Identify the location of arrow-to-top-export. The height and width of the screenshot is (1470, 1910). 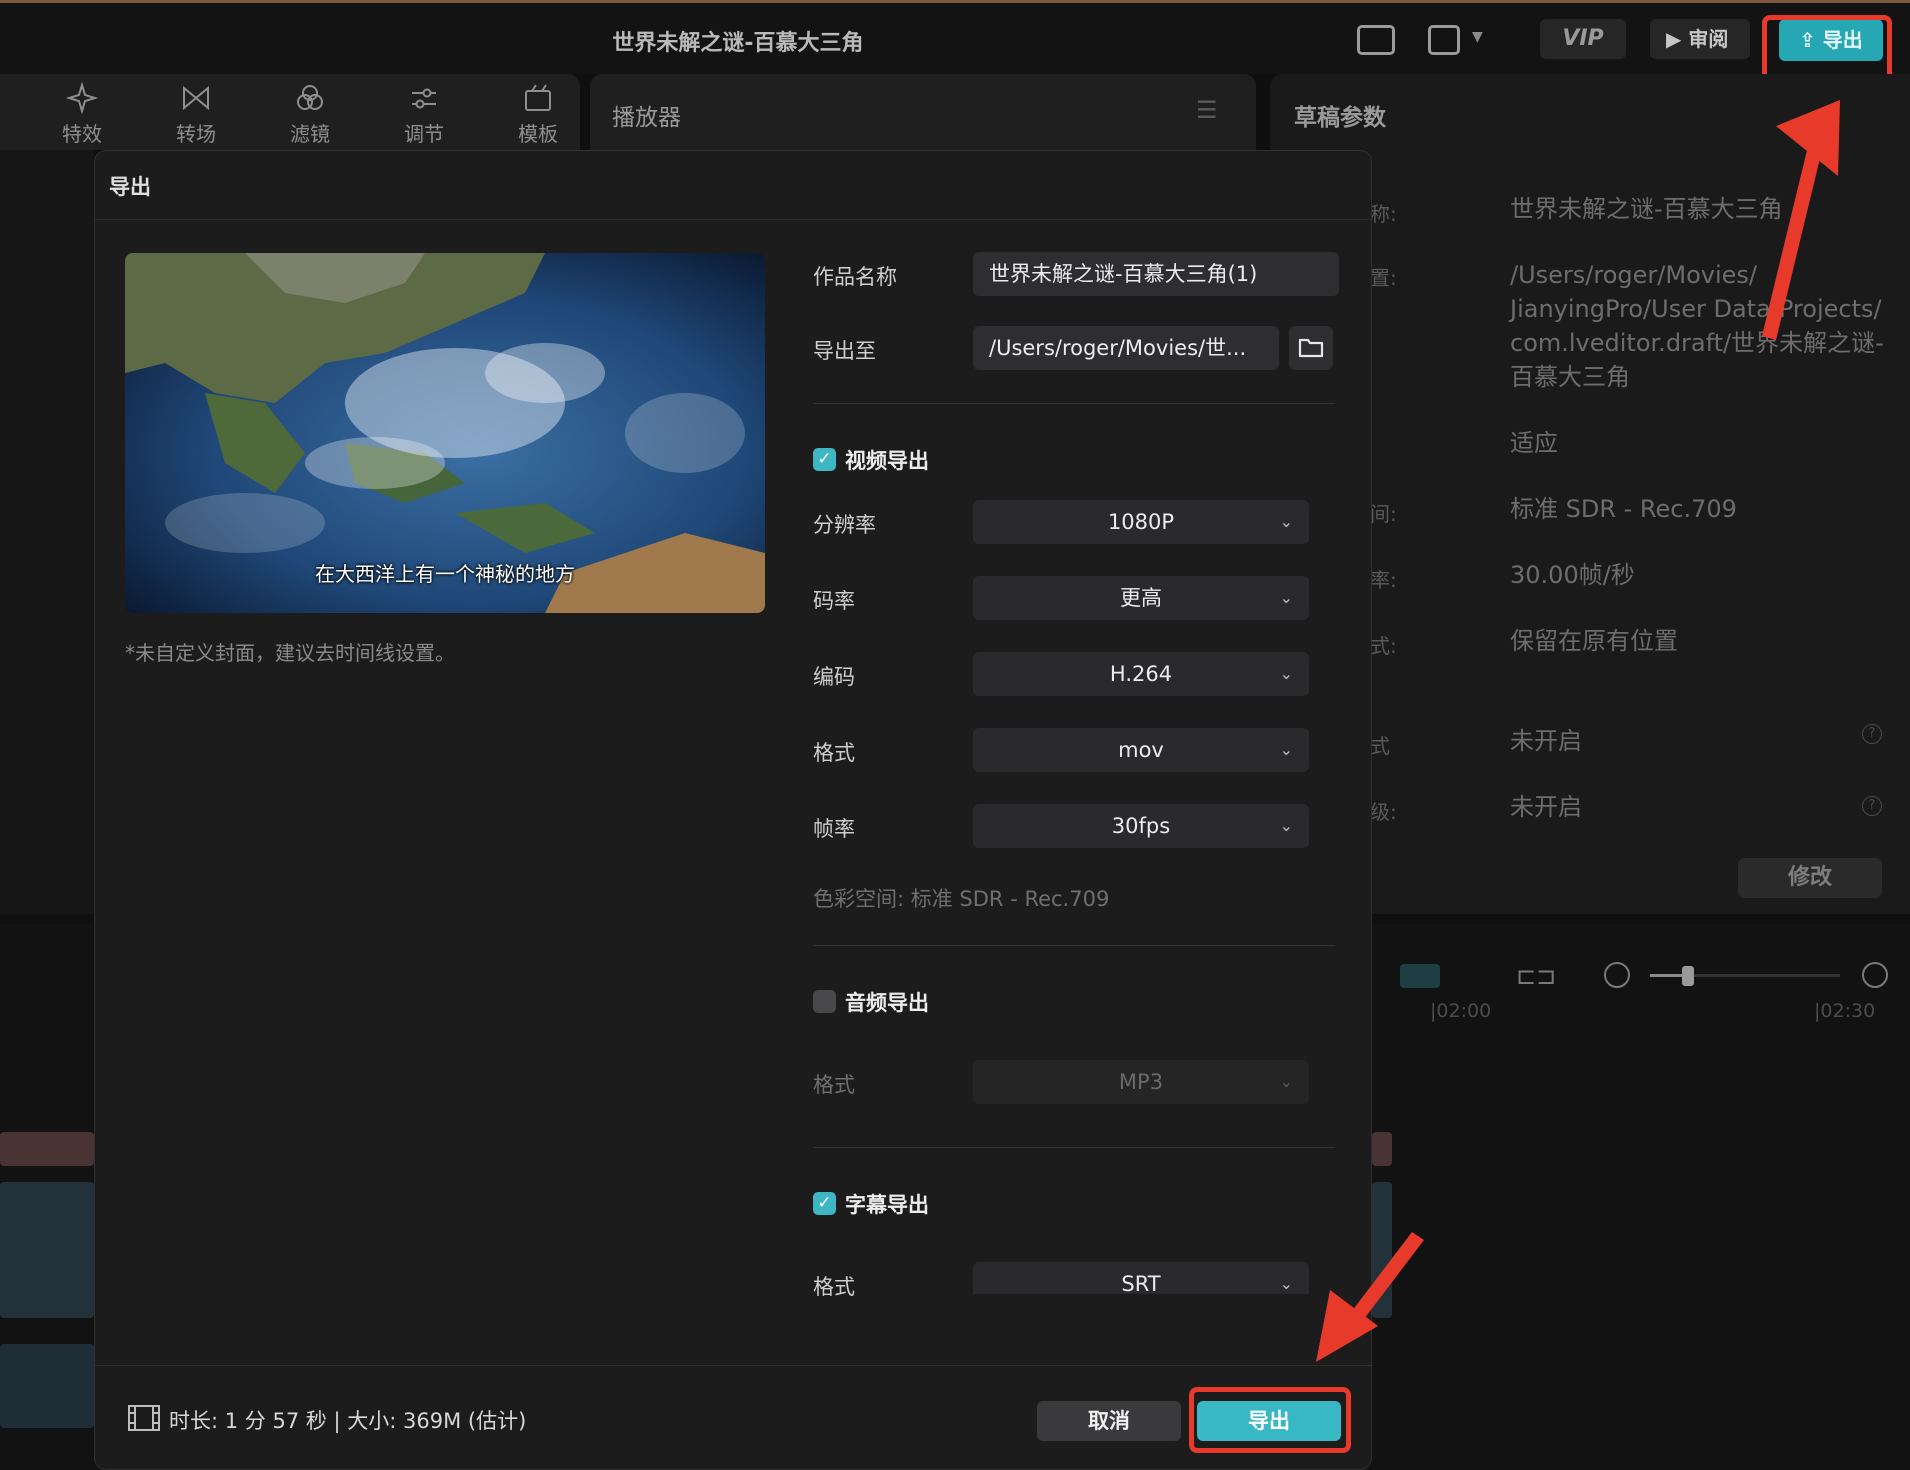
(1801, 220).